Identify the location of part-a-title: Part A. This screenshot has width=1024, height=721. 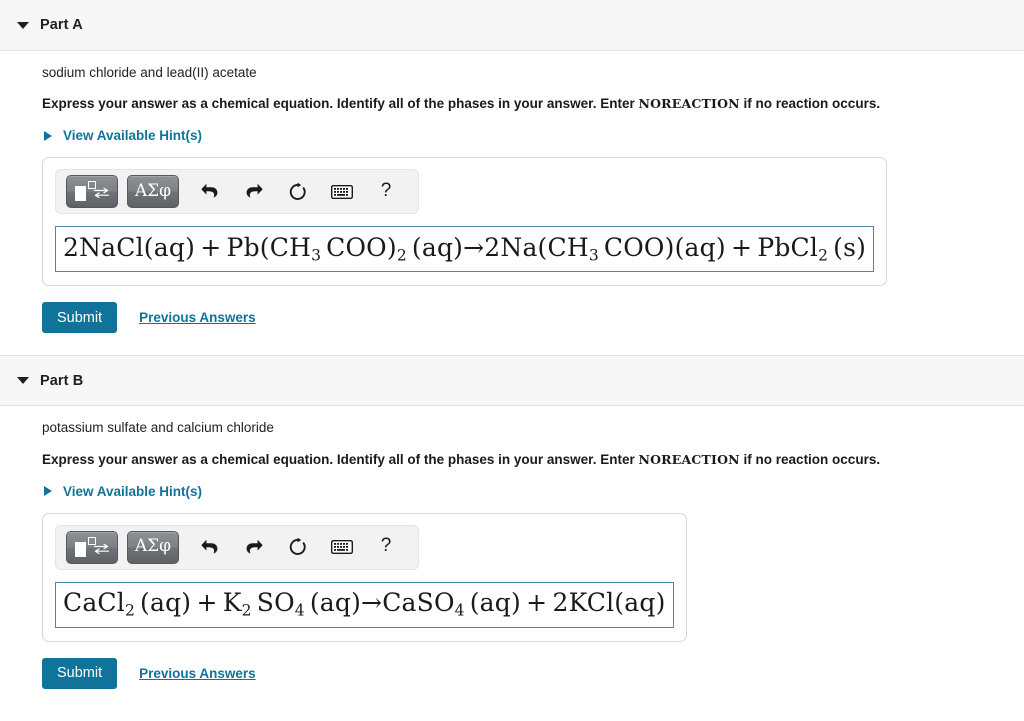
(61, 25).